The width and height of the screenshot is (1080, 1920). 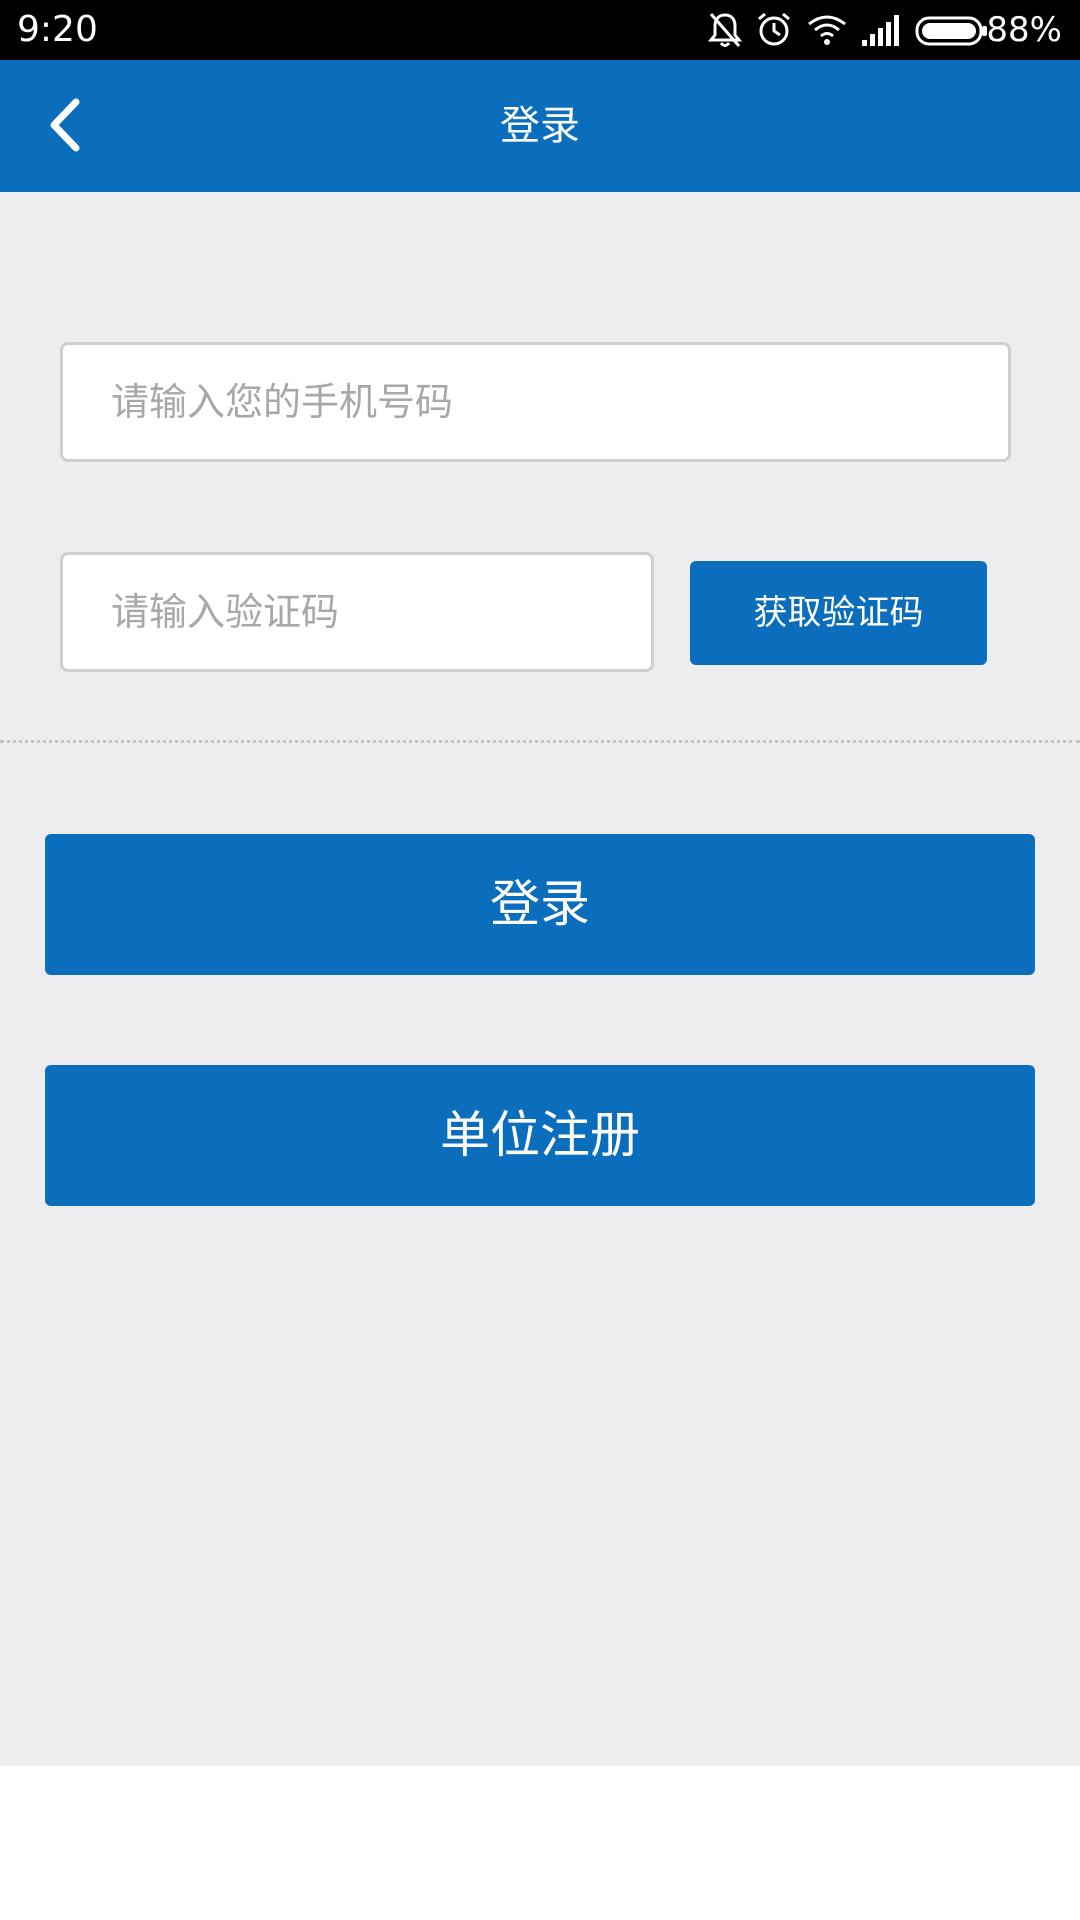 What do you see at coordinates (725, 30) in the screenshot?
I see `bell-off-icon` at bounding box center [725, 30].